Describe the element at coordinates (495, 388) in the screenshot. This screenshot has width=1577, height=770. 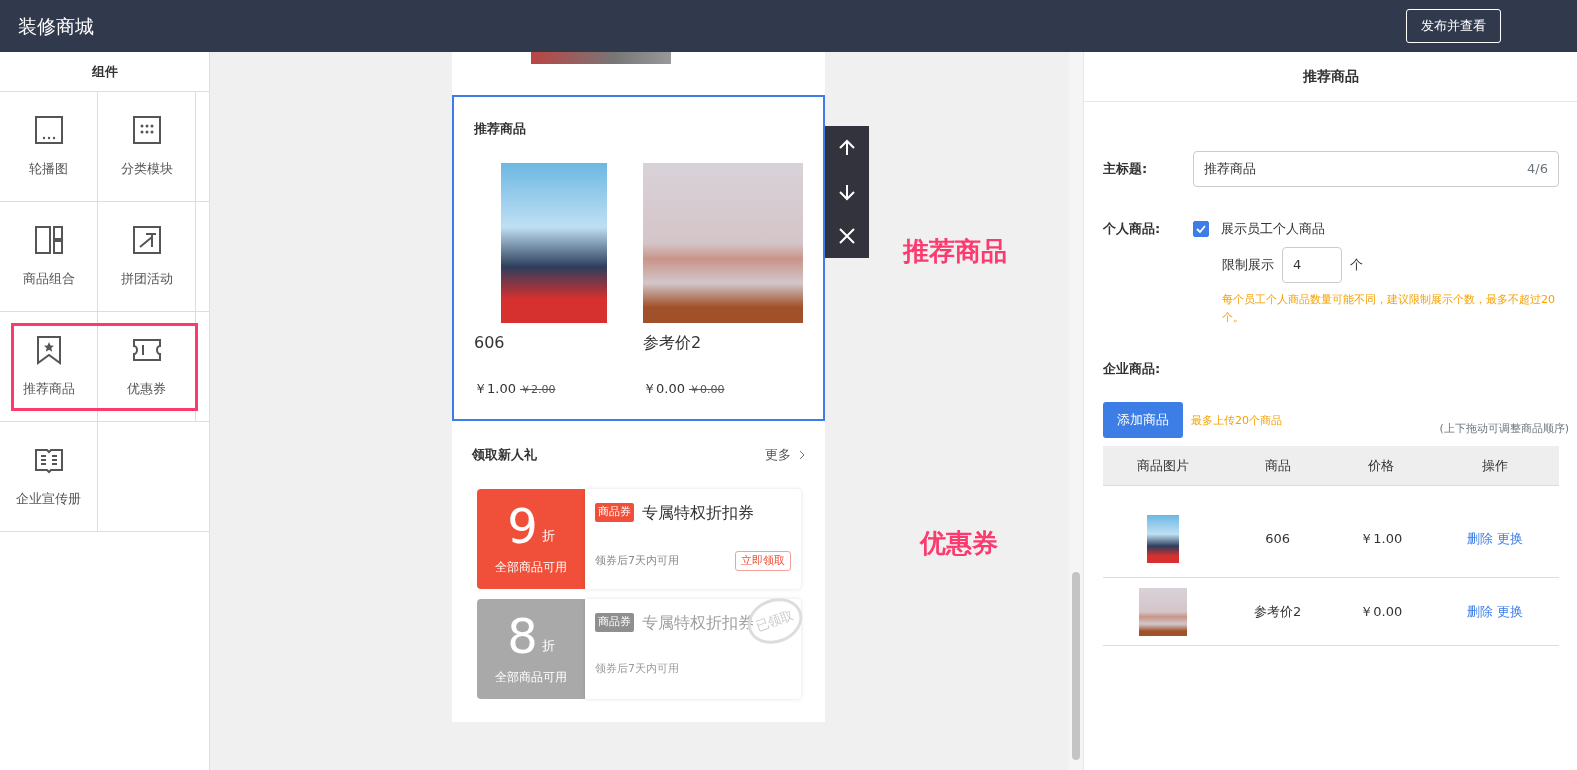
I see `product-price: ￥1.00` at that location.